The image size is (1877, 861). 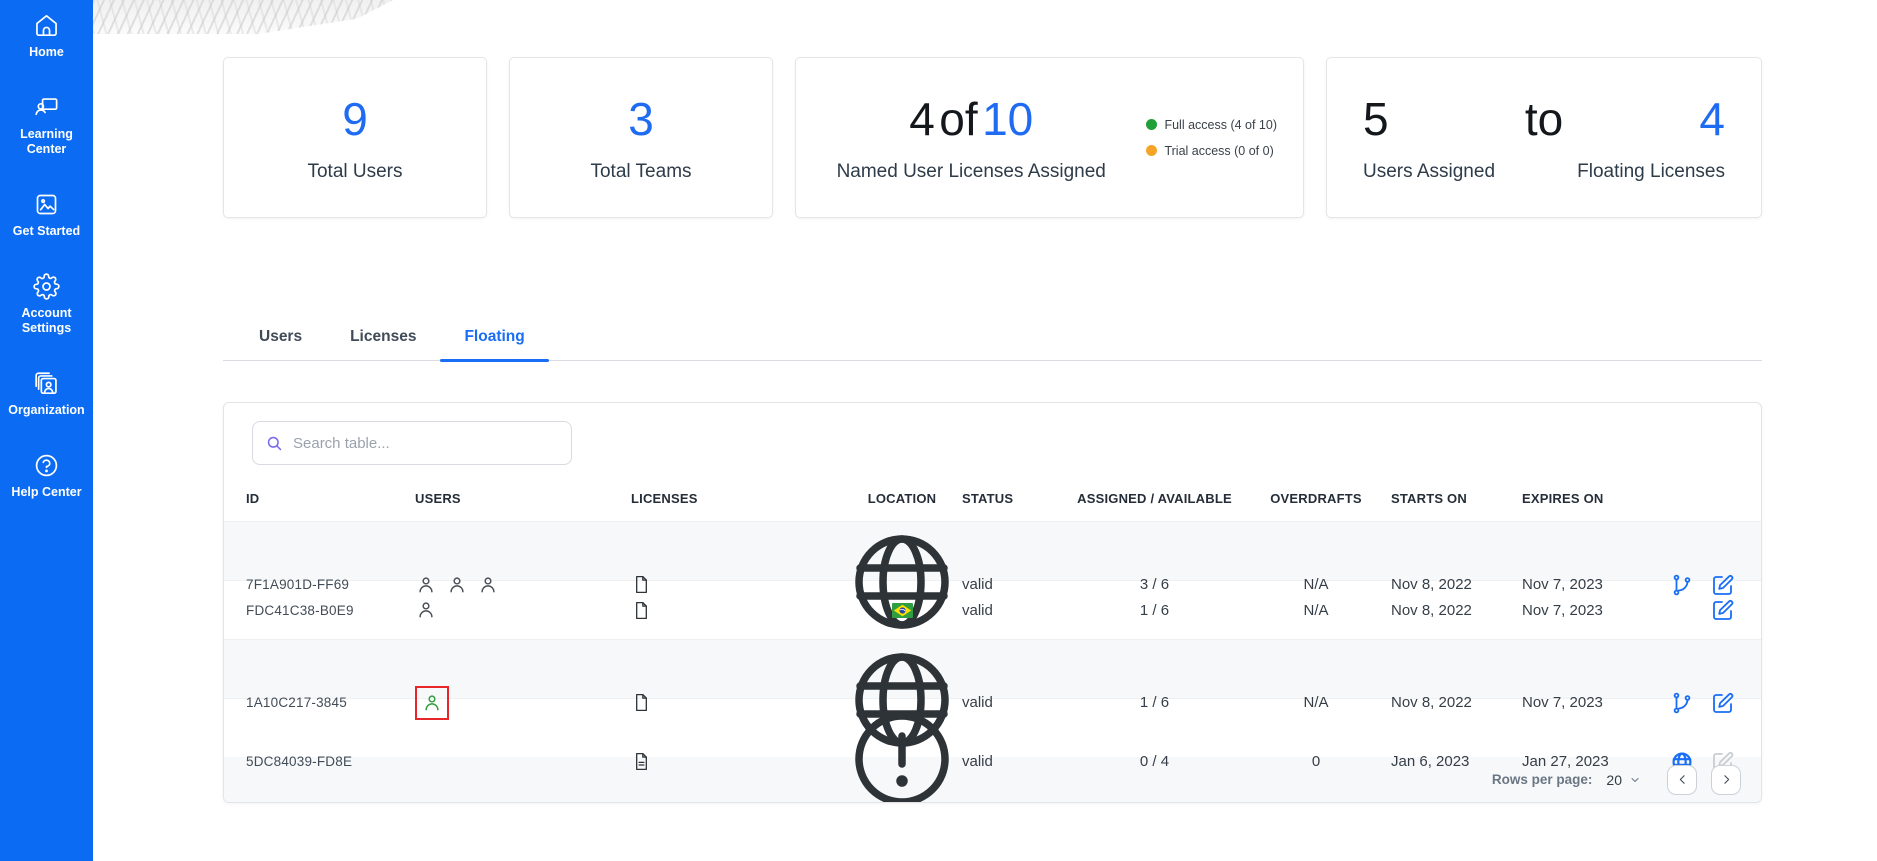 I want to click on total-teams-label: Total Teams, so click(x=641, y=171).